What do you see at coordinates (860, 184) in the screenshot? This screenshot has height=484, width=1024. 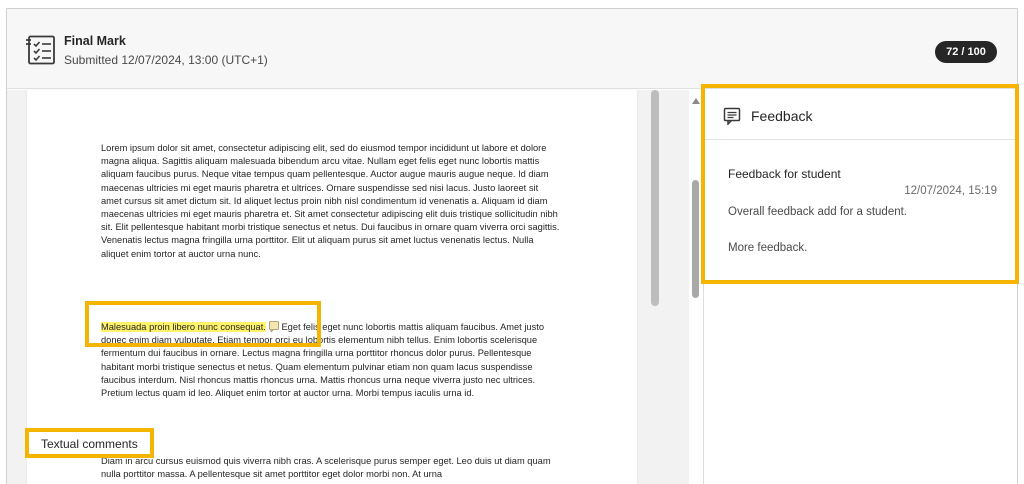 I see `feedback-callout-box` at bounding box center [860, 184].